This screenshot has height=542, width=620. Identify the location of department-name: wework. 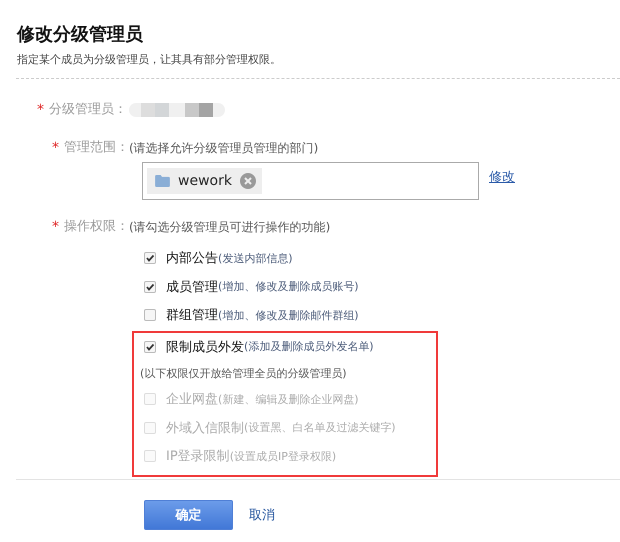
(205, 181).